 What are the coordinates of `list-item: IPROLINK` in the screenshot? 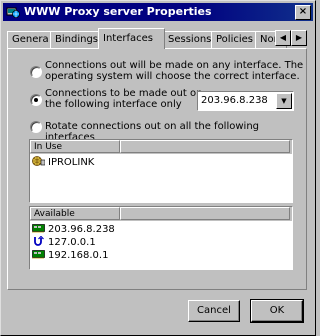 It's located at (63, 162).